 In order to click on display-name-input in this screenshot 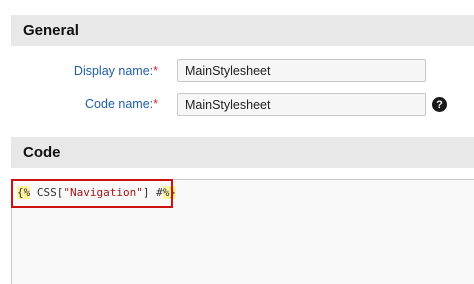, I will do `click(301, 70)`.